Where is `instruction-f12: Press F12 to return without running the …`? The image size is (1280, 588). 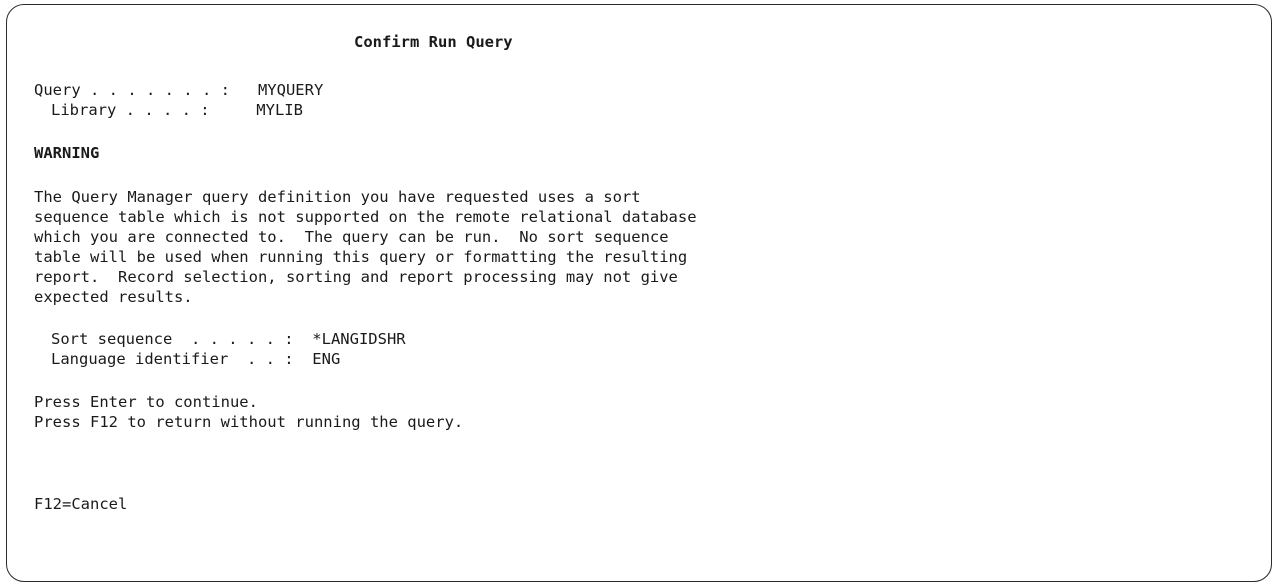
instruction-f12: Press F12 to return without running the … is located at coordinates (249, 422).